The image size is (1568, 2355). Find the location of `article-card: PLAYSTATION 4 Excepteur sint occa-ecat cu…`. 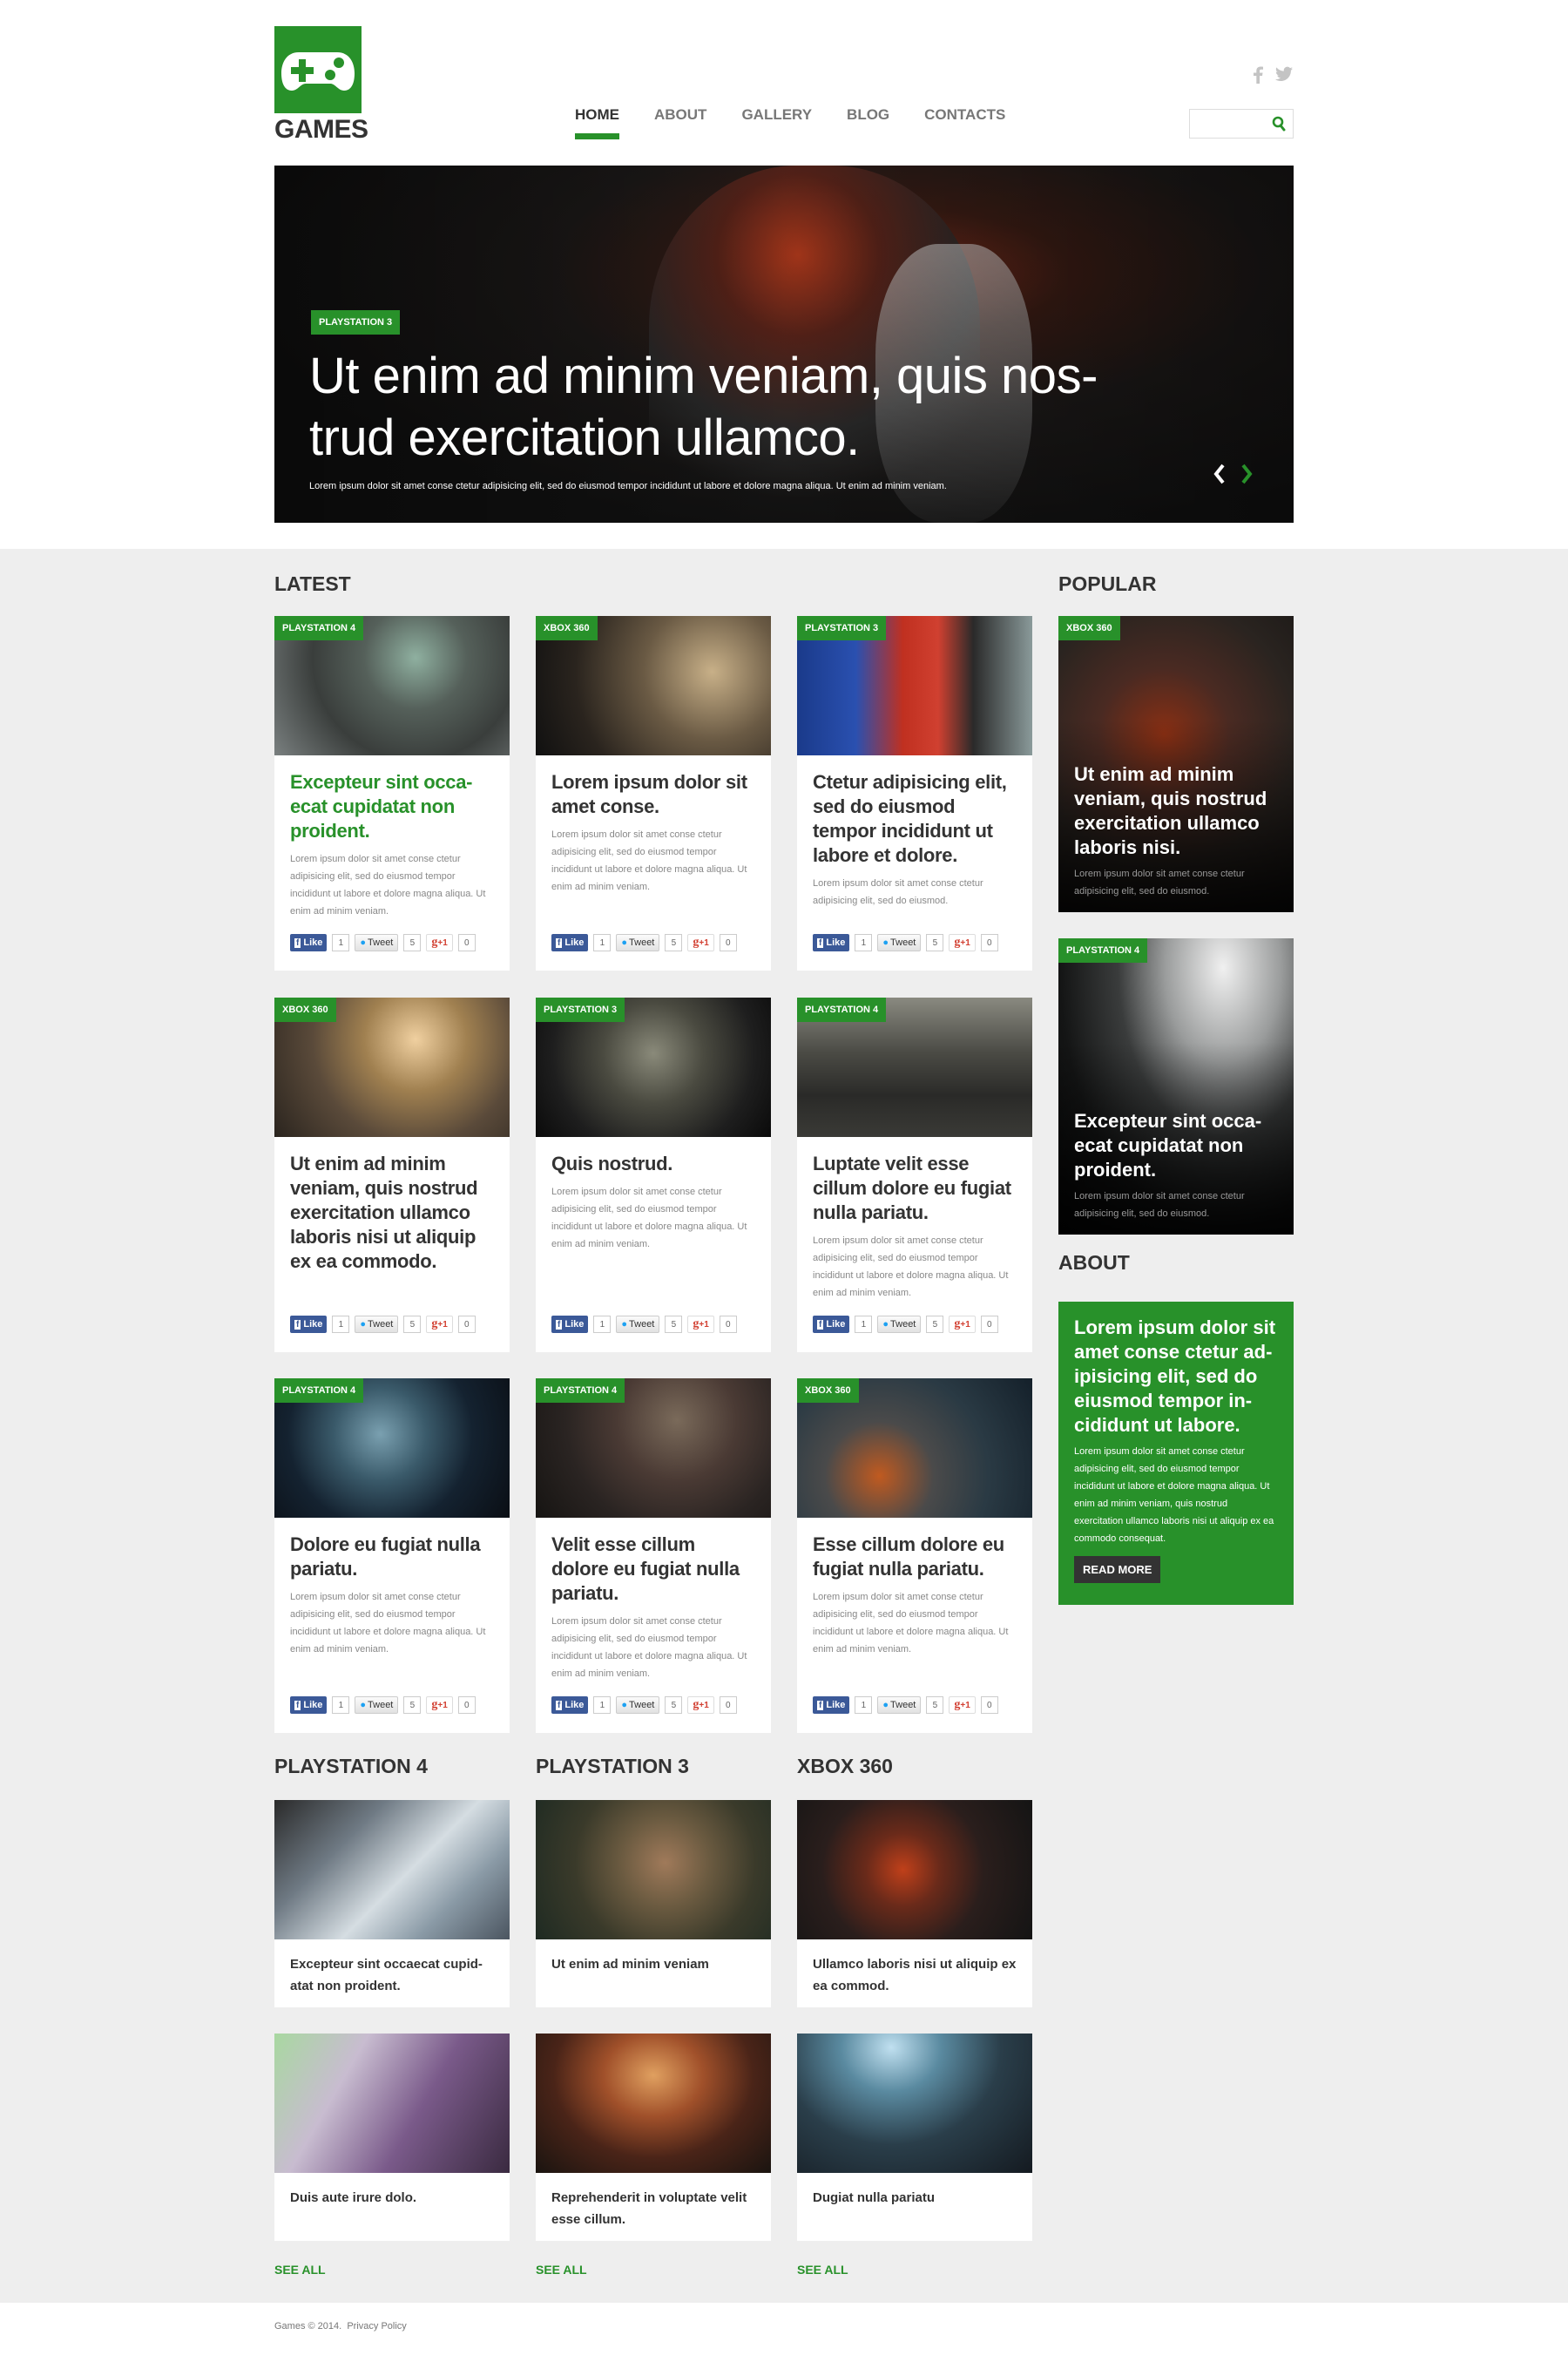

article-card: PLAYSTATION 4 Excepteur sint occa-ecat cu… is located at coordinates (392, 793).